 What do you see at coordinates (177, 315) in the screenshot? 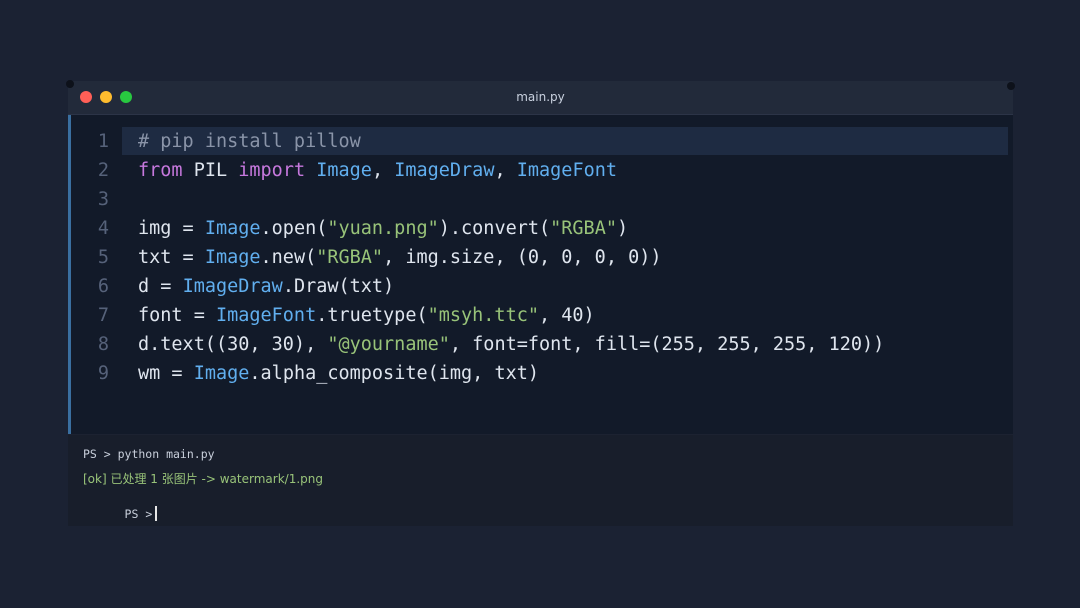
I see `code-token: font =` at bounding box center [177, 315].